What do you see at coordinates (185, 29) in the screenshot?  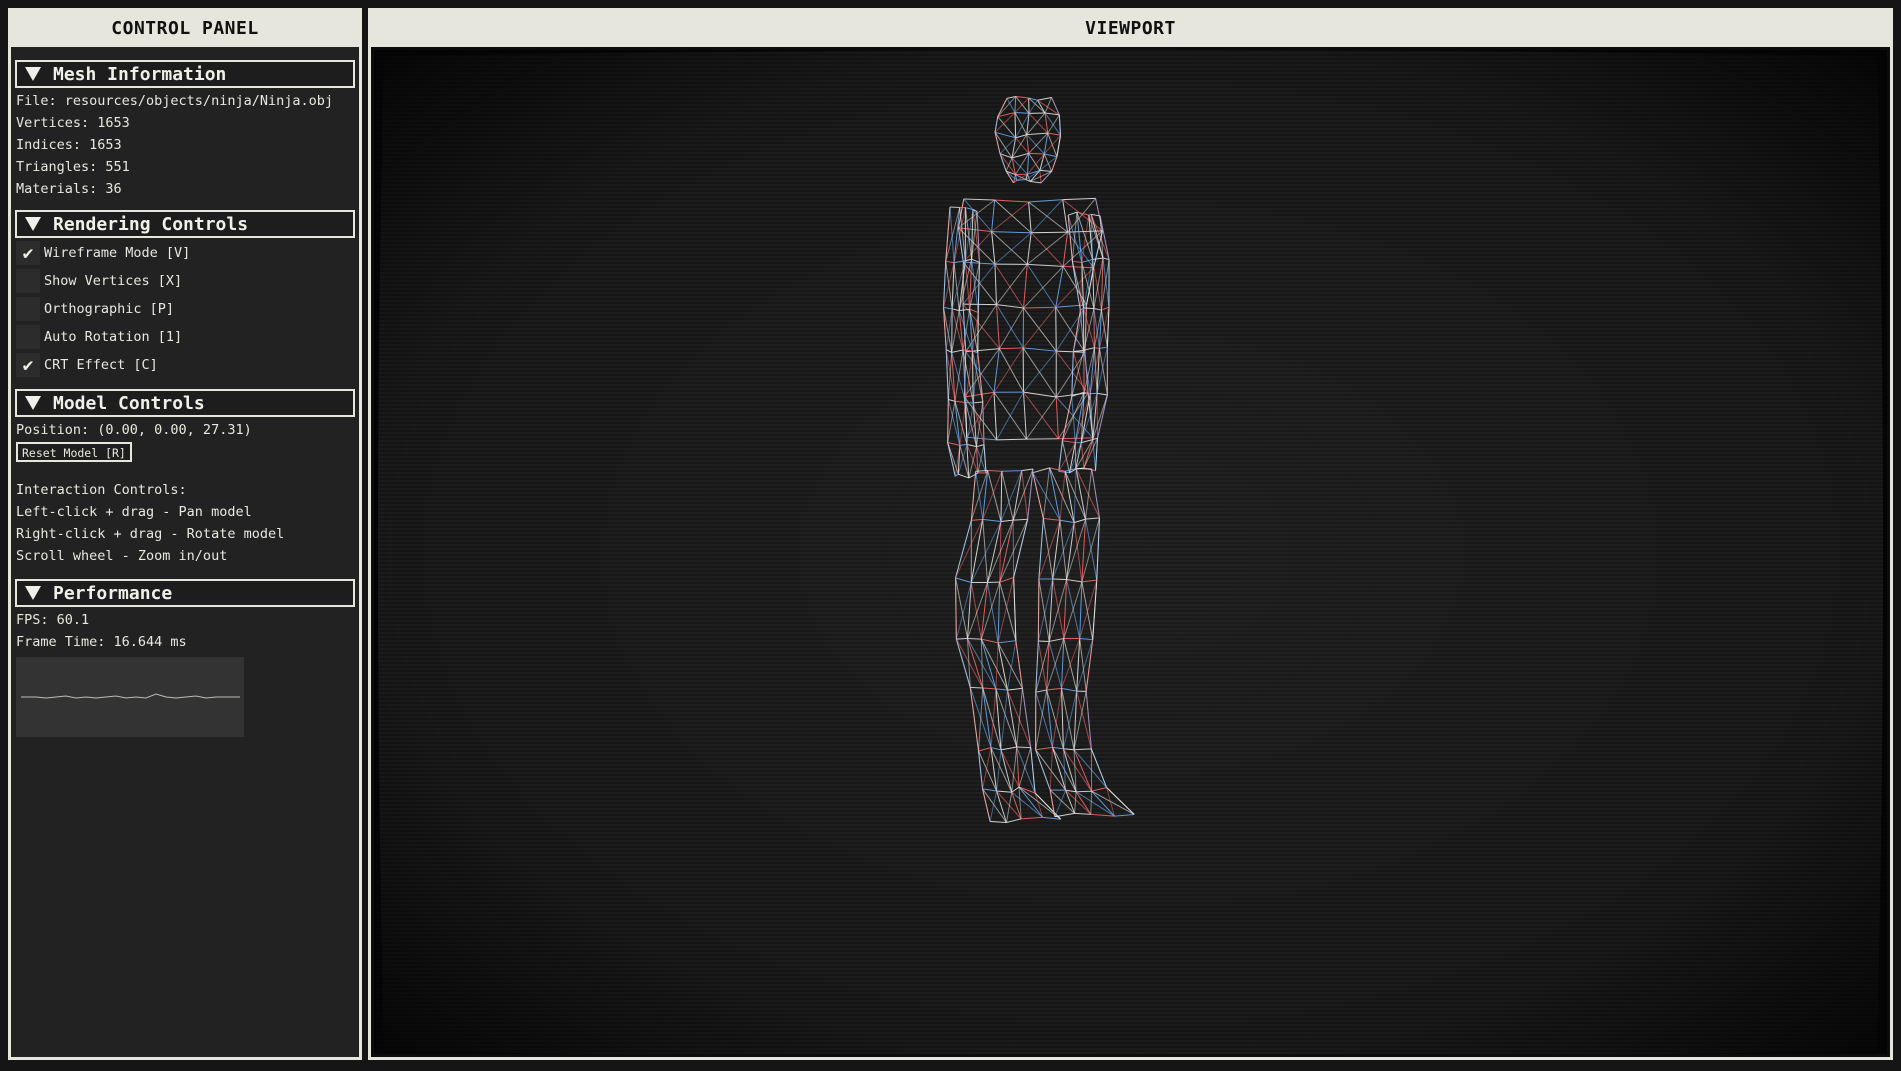 I see `control-panel-title: CONTROL PANEL` at bounding box center [185, 29].